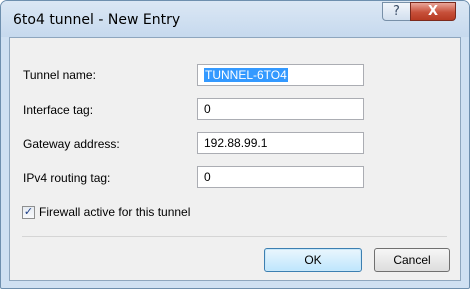 The height and width of the screenshot is (291, 472). What do you see at coordinates (313, 260) in the screenshot?
I see `ok-button: OK` at bounding box center [313, 260].